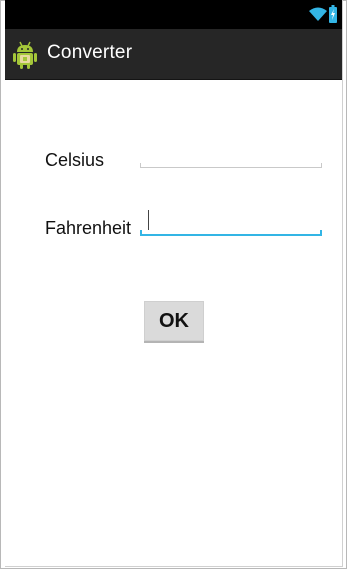  Describe the element at coordinates (321, 165) in the screenshot. I see `celsius-field-tick-right` at that location.